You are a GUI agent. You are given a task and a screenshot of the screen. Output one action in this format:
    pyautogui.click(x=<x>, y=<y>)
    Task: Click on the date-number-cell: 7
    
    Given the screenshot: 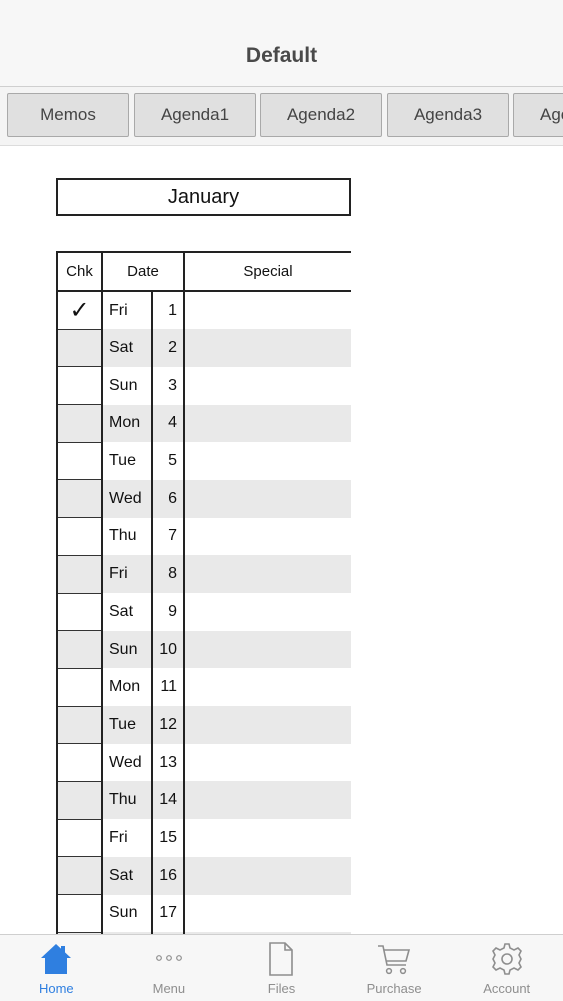 What is the action you would take?
    pyautogui.click(x=167, y=536)
    